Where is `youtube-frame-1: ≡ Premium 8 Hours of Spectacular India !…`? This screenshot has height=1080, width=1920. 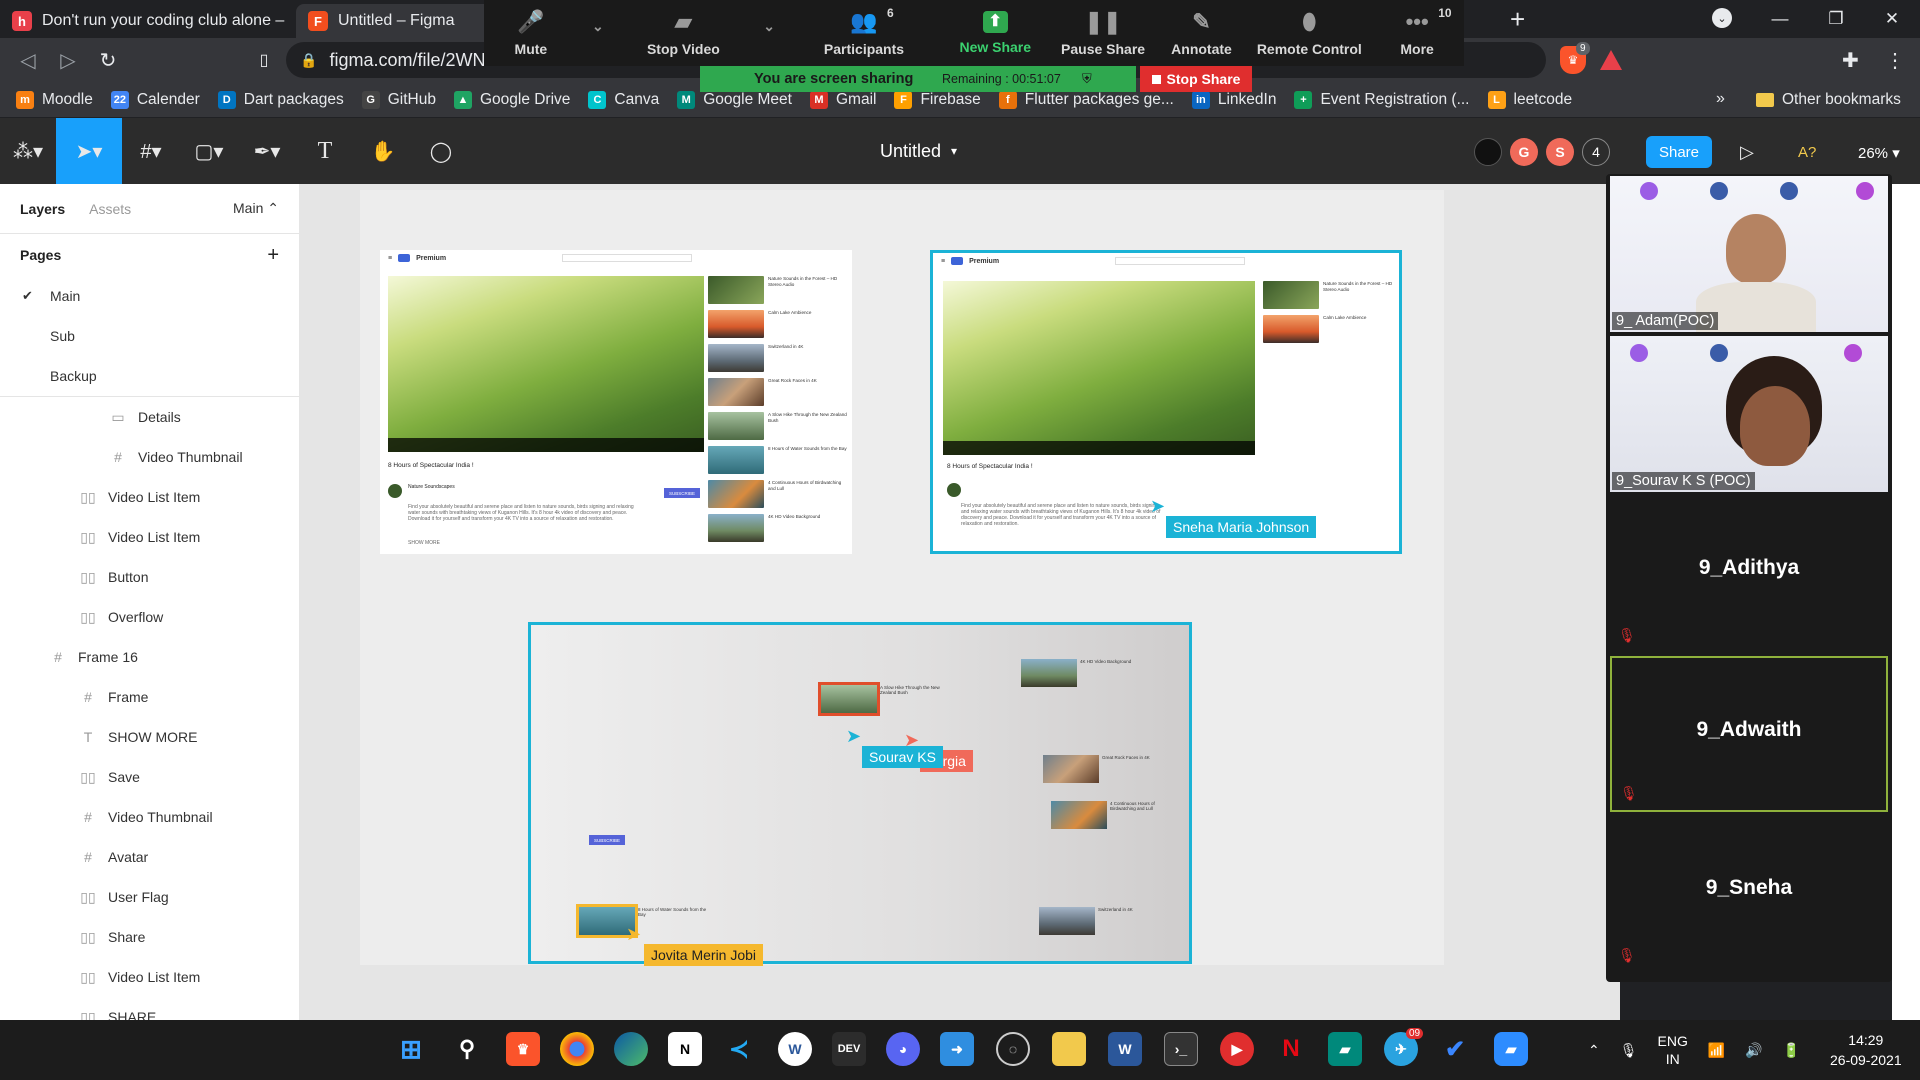 youtube-frame-1: ≡ Premium 8 Hours of Spectacular India !… is located at coordinates (616, 402).